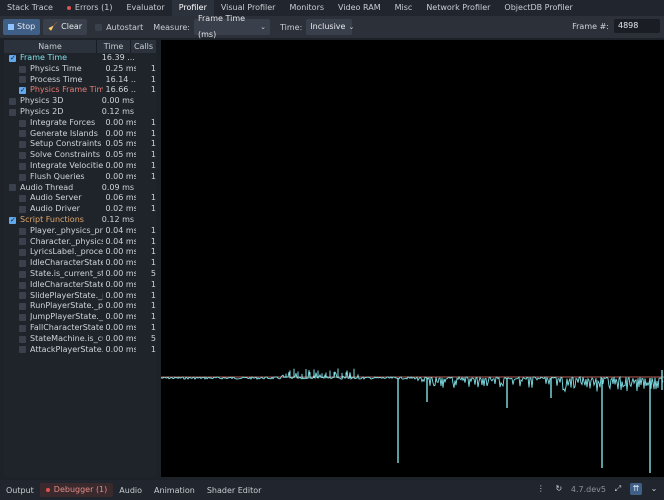 This screenshot has width=664, height=500. I want to click on bottom-tab-audio: Audio, so click(130, 490).